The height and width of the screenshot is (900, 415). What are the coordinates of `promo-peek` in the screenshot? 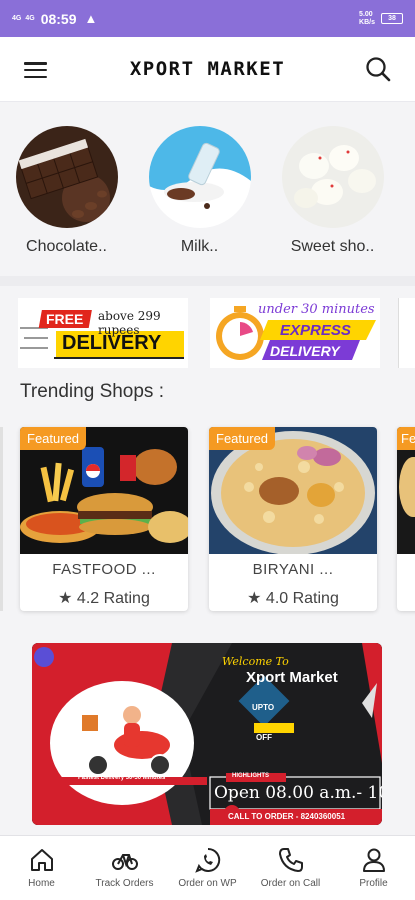 It's located at (406, 333).